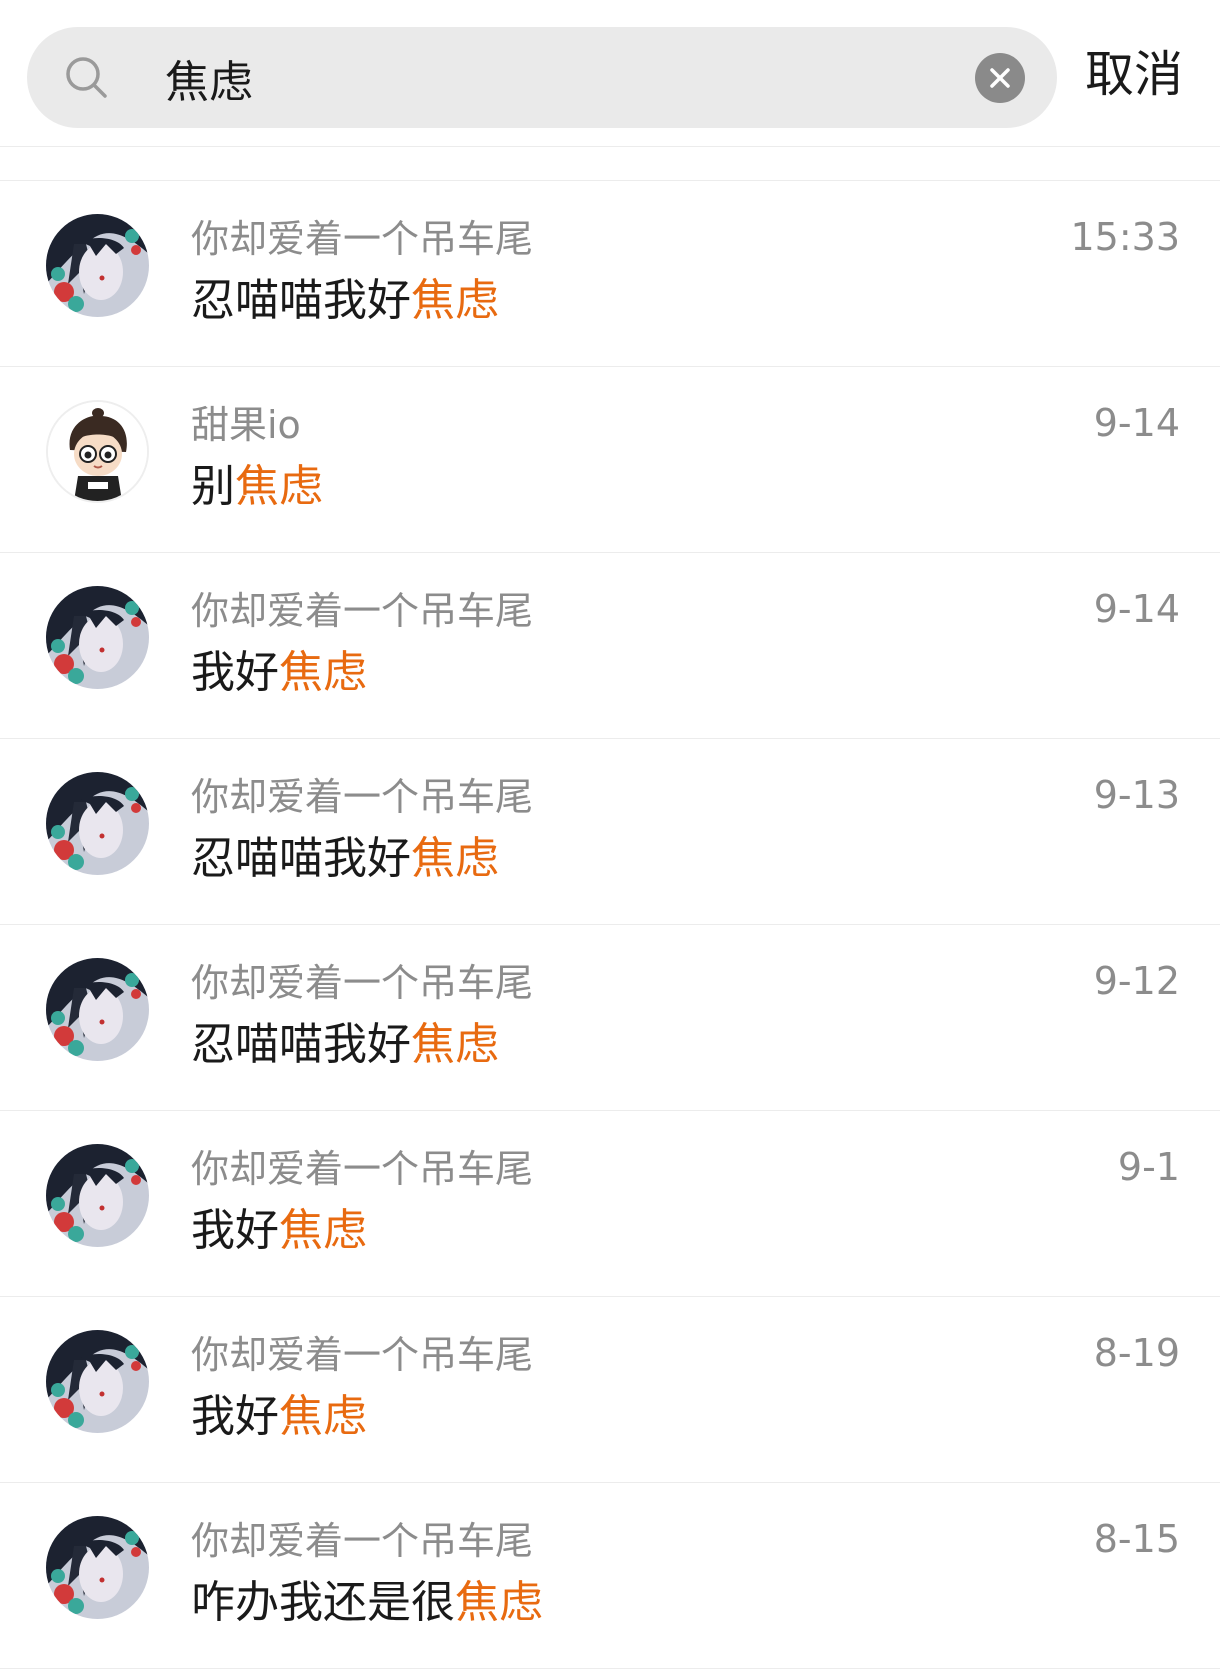 Image resolution: width=1220 pixels, height=1669 pixels. What do you see at coordinates (555, 78) in the screenshot?
I see `search-input` at bounding box center [555, 78].